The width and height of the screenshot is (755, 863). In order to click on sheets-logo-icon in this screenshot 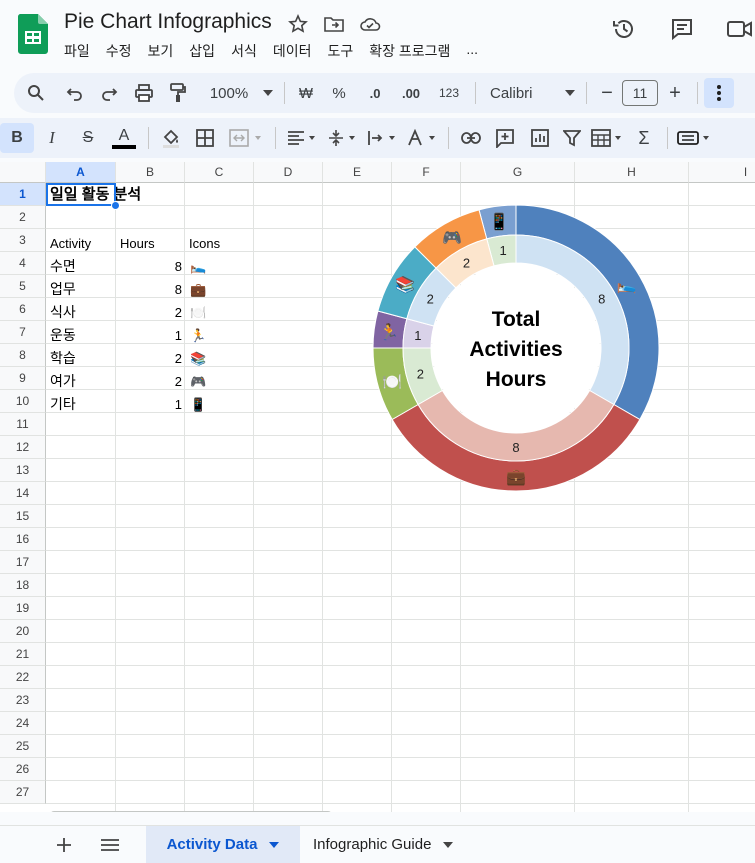, I will do `click(33, 34)`.